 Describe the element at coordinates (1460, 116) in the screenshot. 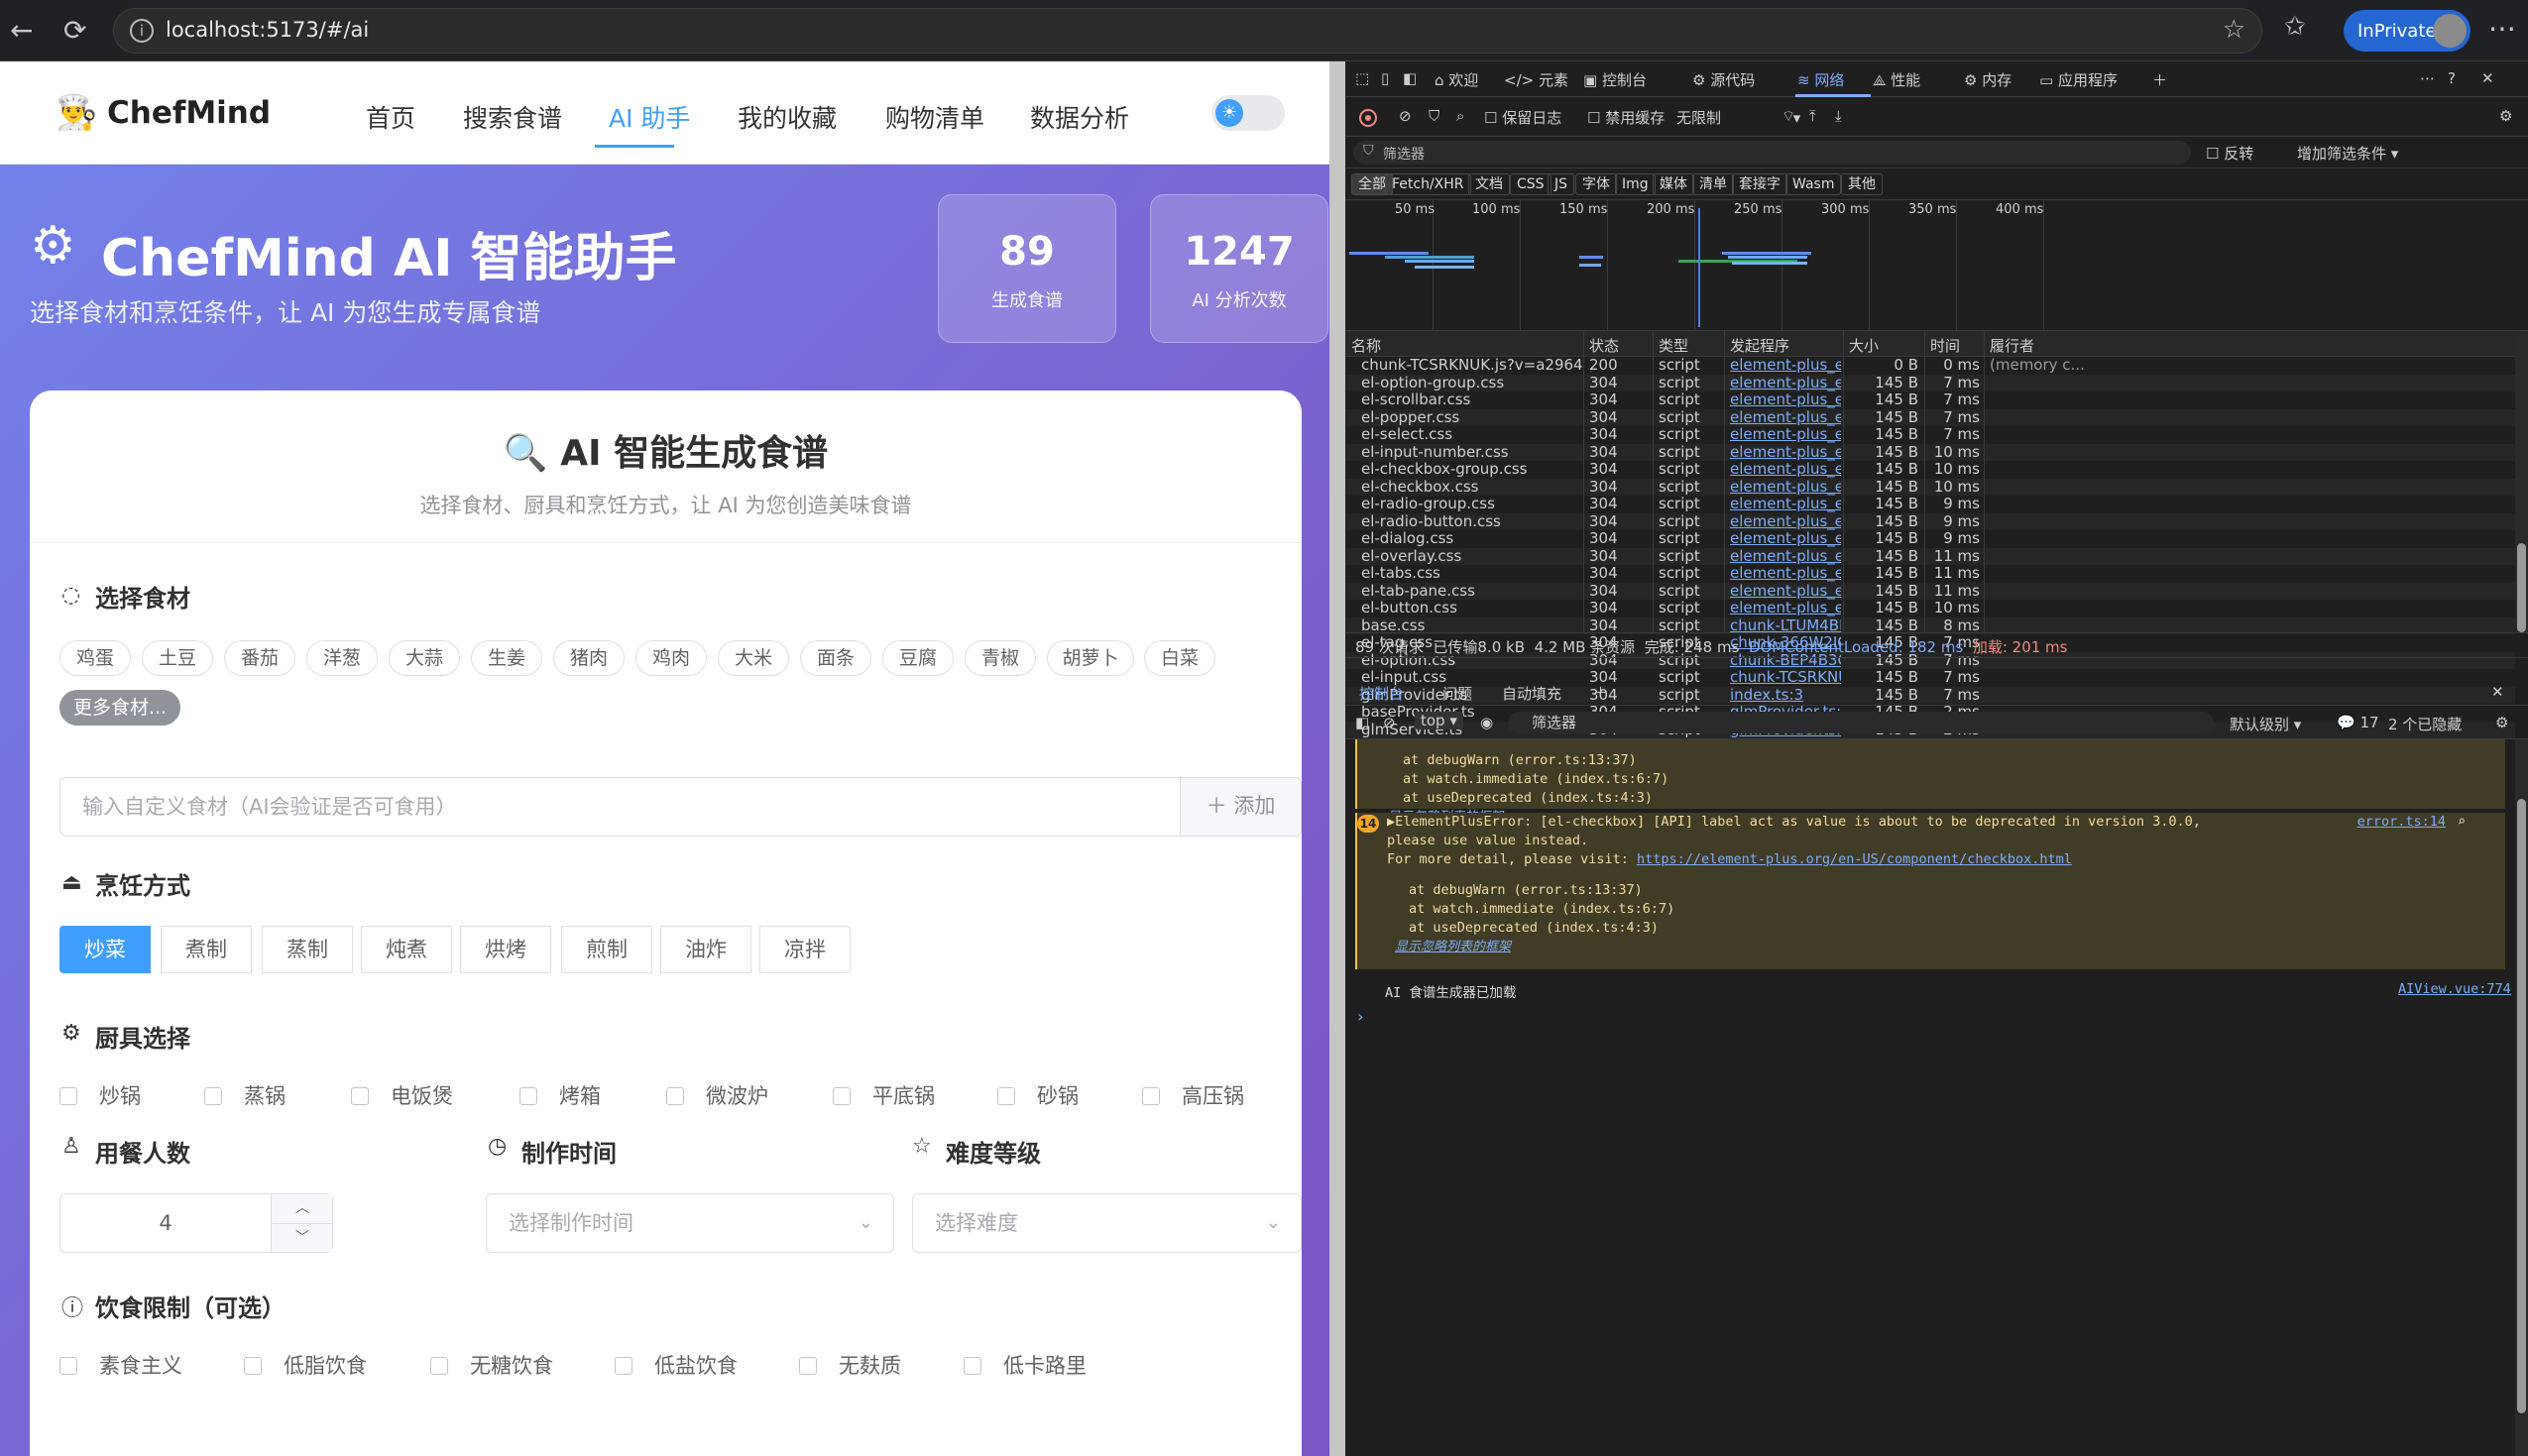

I see `search-icon: ⌕` at that location.